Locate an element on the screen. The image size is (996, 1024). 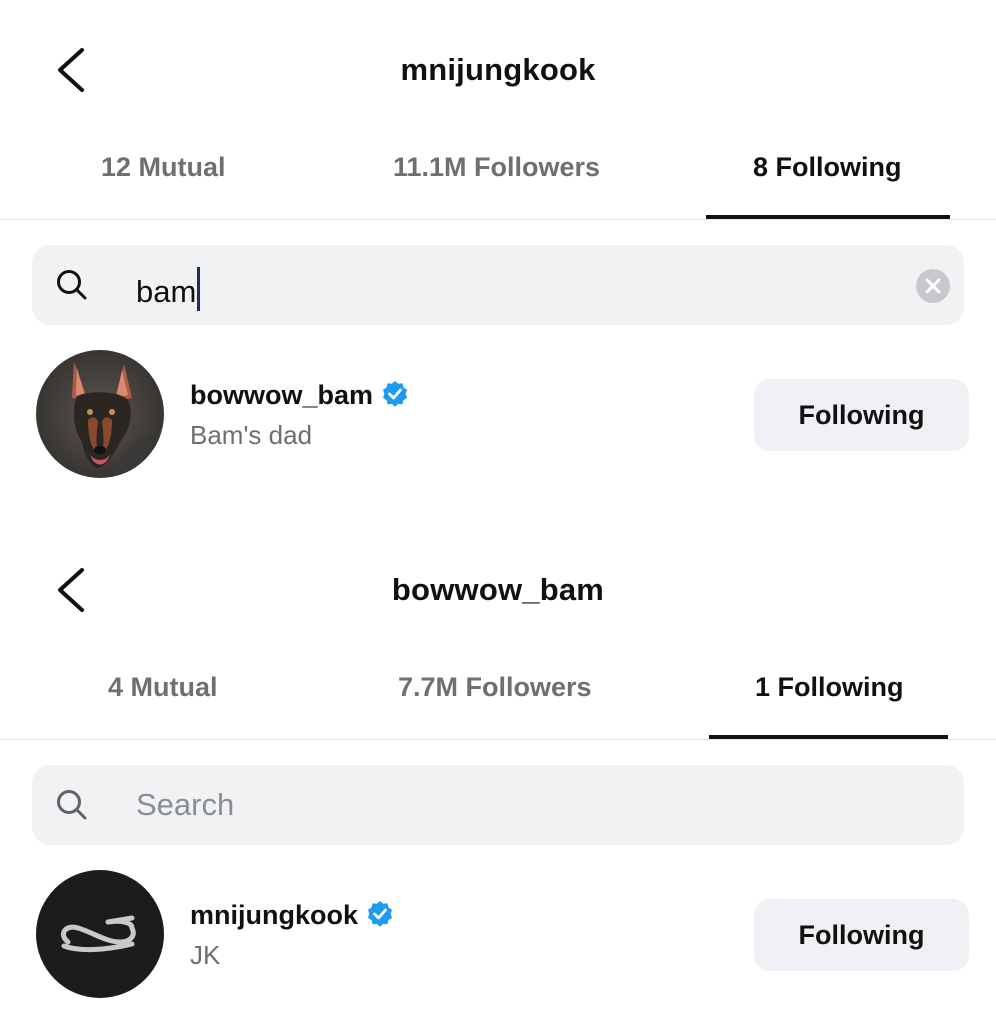
tab-bar: 4 Mutual 7.7M Followers 1 Following is located at coordinates (498, 695).